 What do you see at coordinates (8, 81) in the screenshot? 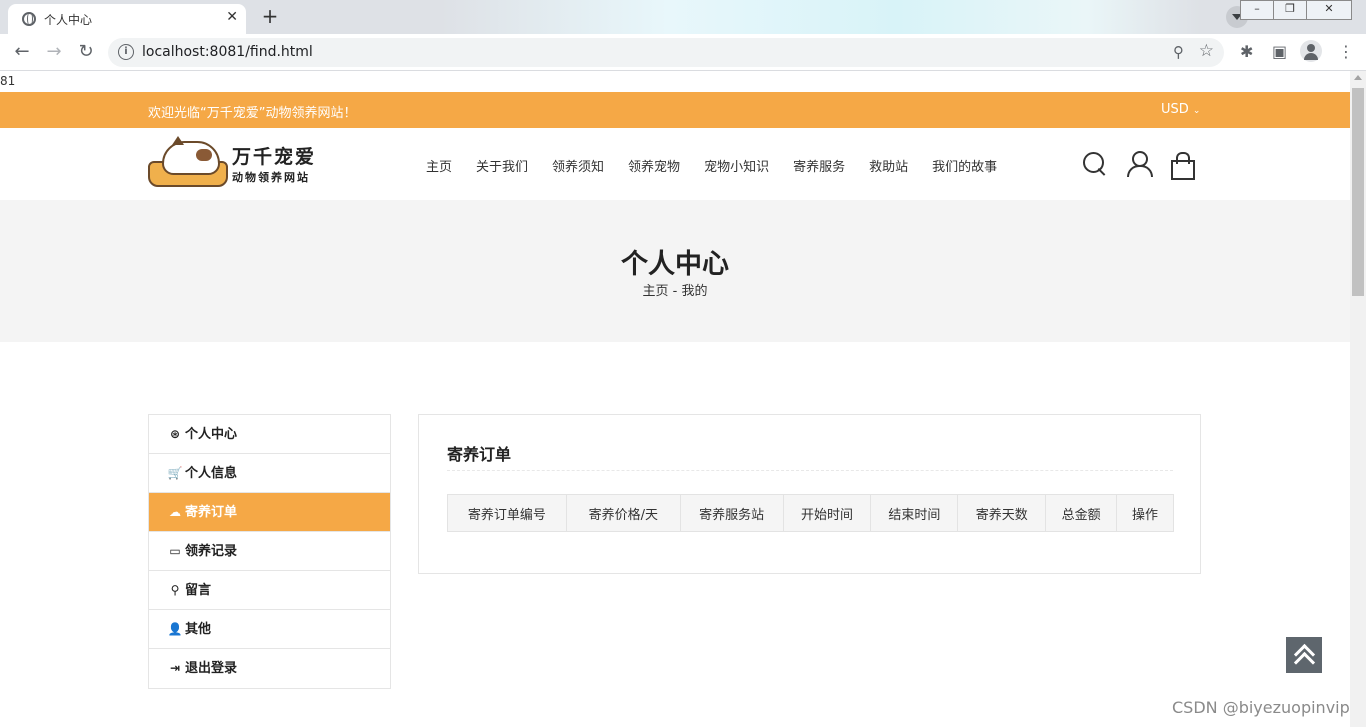
I see `debug-output: 81` at bounding box center [8, 81].